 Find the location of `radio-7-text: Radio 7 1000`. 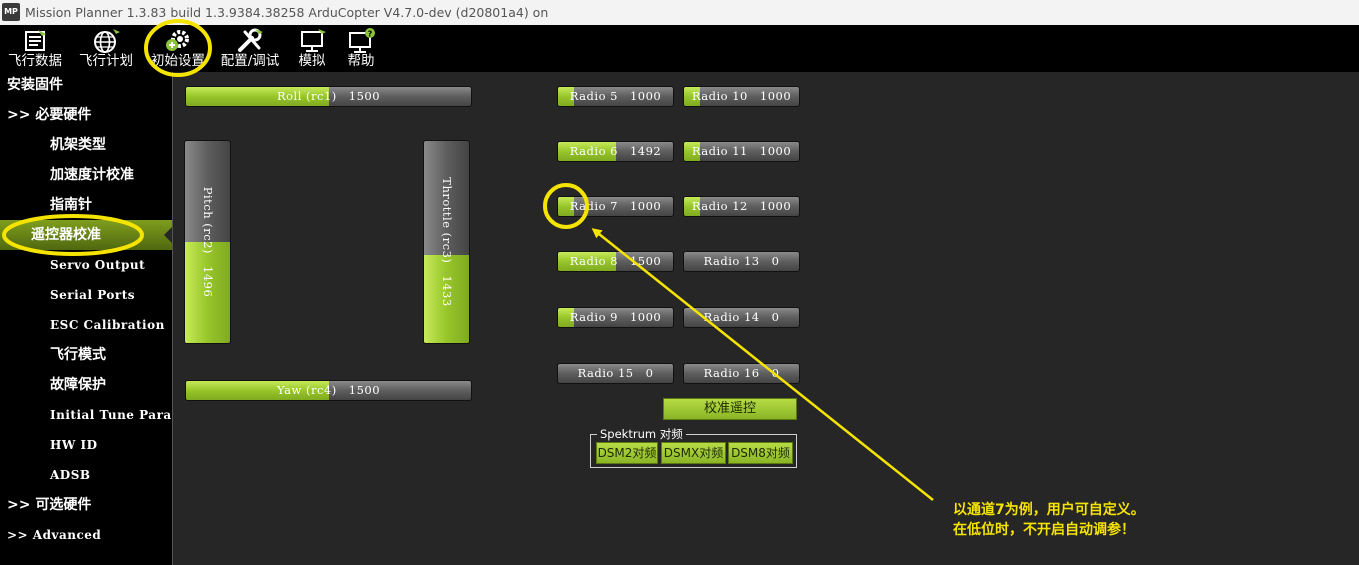

radio-7-text: Radio 7 1000 is located at coordinates (615, 206).